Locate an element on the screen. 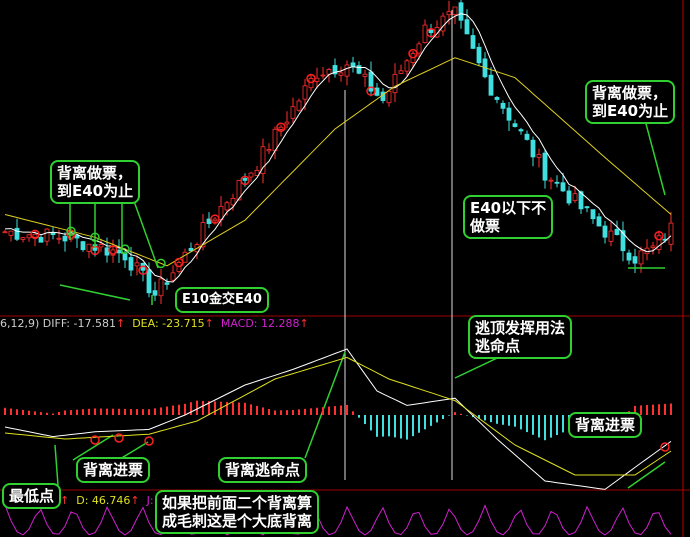  annotation-divergence-entry-right: 背离进票 is located at coordinates (605, 425).